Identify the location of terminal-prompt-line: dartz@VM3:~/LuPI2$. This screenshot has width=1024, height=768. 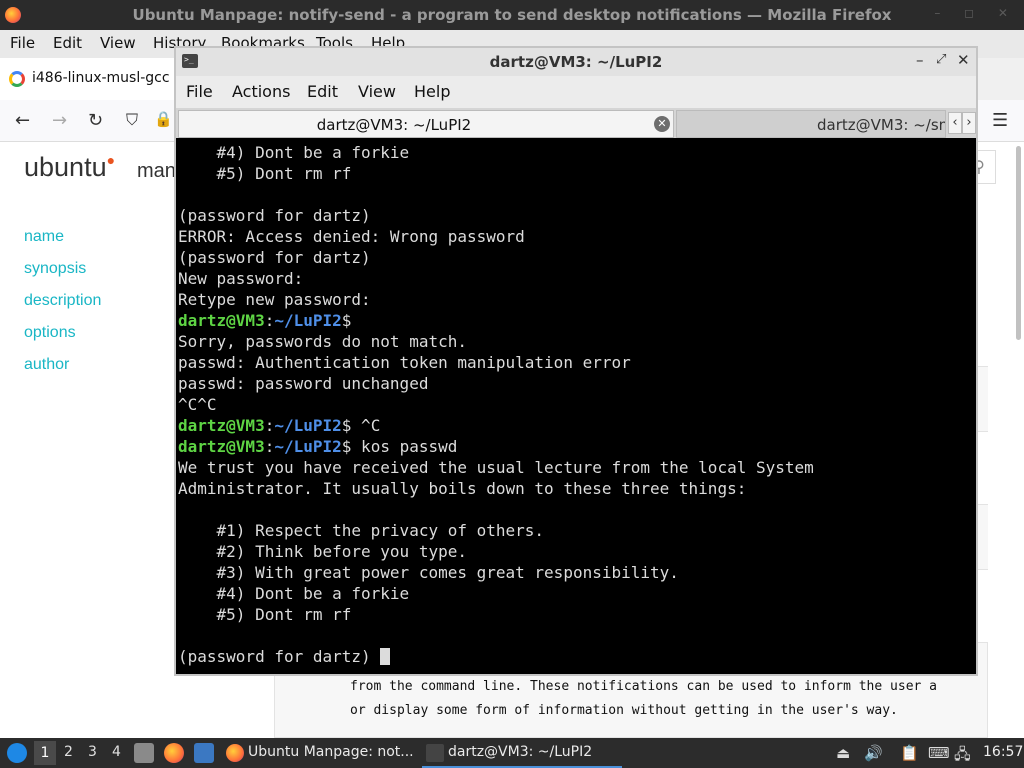
(264, 321).